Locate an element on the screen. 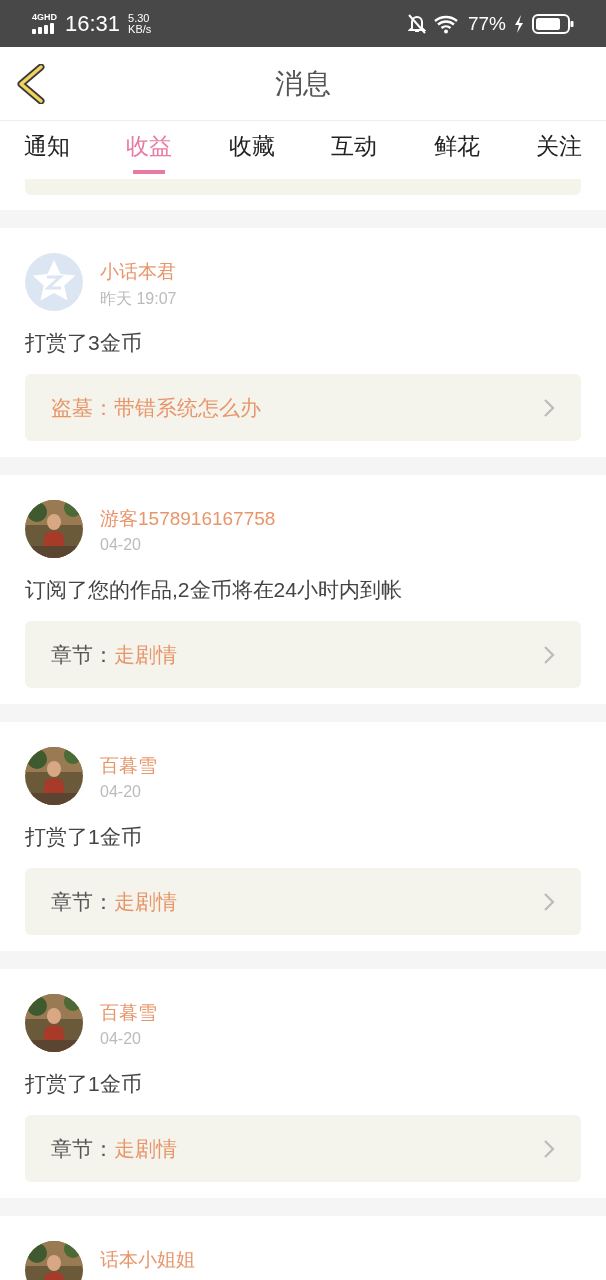 The height and width of the screenshot is (1280, 606). tab: 关注 is located at coordinates (558, 147).